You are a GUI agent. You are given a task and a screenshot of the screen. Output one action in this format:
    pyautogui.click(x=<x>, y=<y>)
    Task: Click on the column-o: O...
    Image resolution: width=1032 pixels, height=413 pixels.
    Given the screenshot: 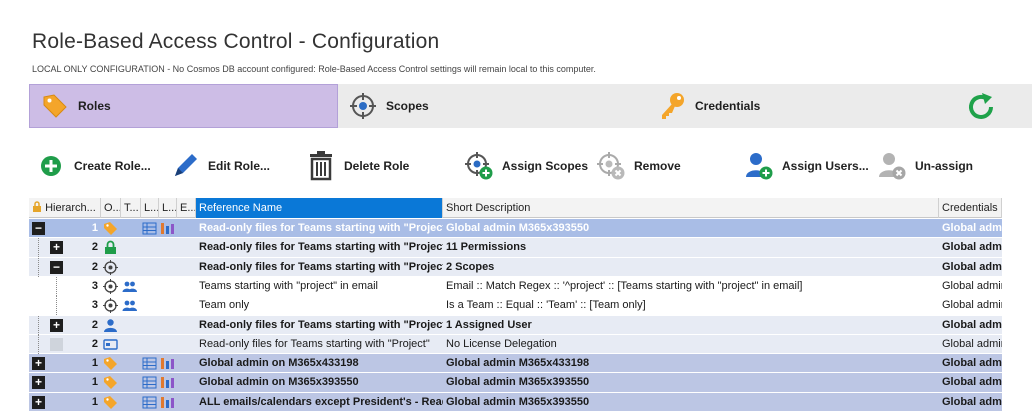 What is the action you would take?
    pyautogui.click(x=111, y=208)
    